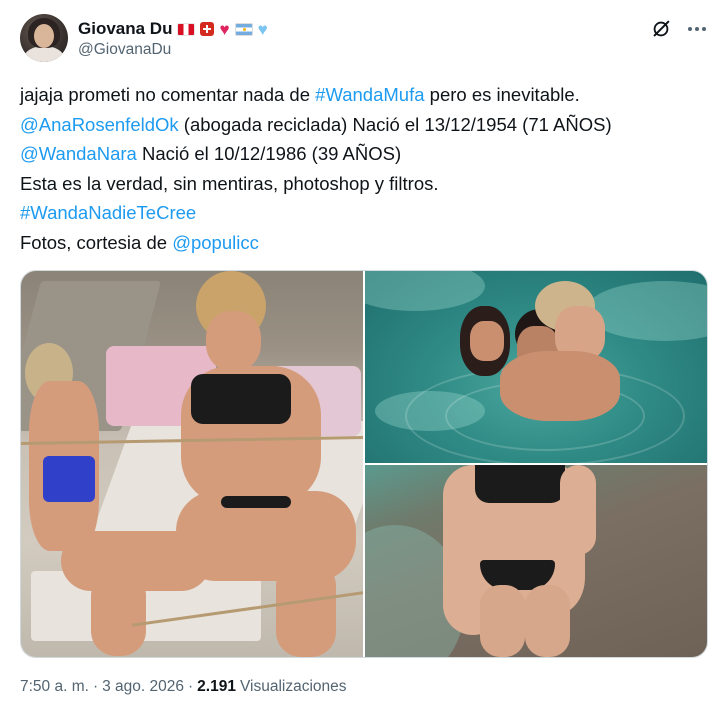 This screenshot has height=720, width=728. Describe the element at coordinates (365, 38) in the screenshot. I see `tweet-header: Giovana Du ♥ ♥ @GiovanaDu` at that location.